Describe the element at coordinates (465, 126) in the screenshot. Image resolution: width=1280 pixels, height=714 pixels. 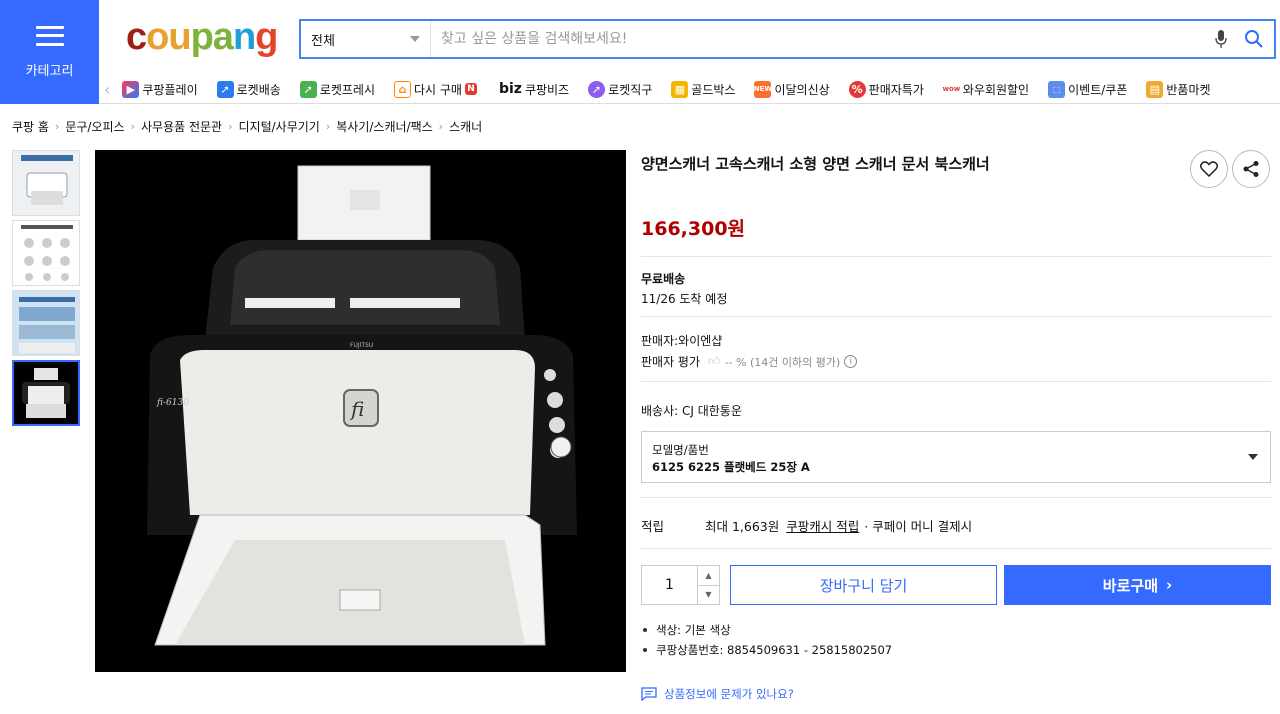
I see `breadcrumb-item: 스캐너` at that location.